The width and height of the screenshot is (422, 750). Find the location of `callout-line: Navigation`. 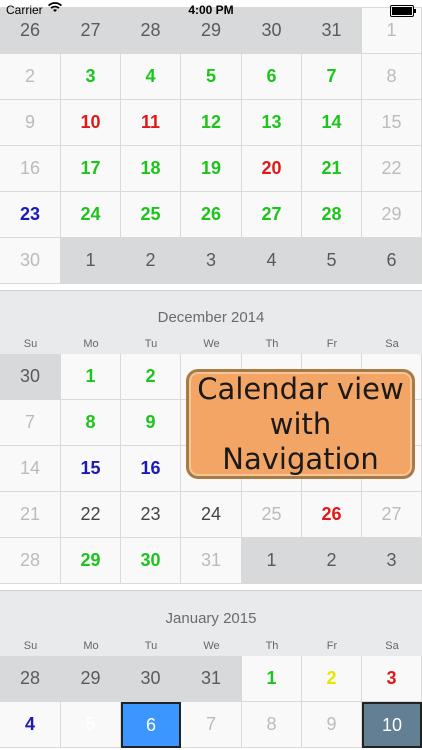

callout-line: Navigation is located at coordinates (300, 458).